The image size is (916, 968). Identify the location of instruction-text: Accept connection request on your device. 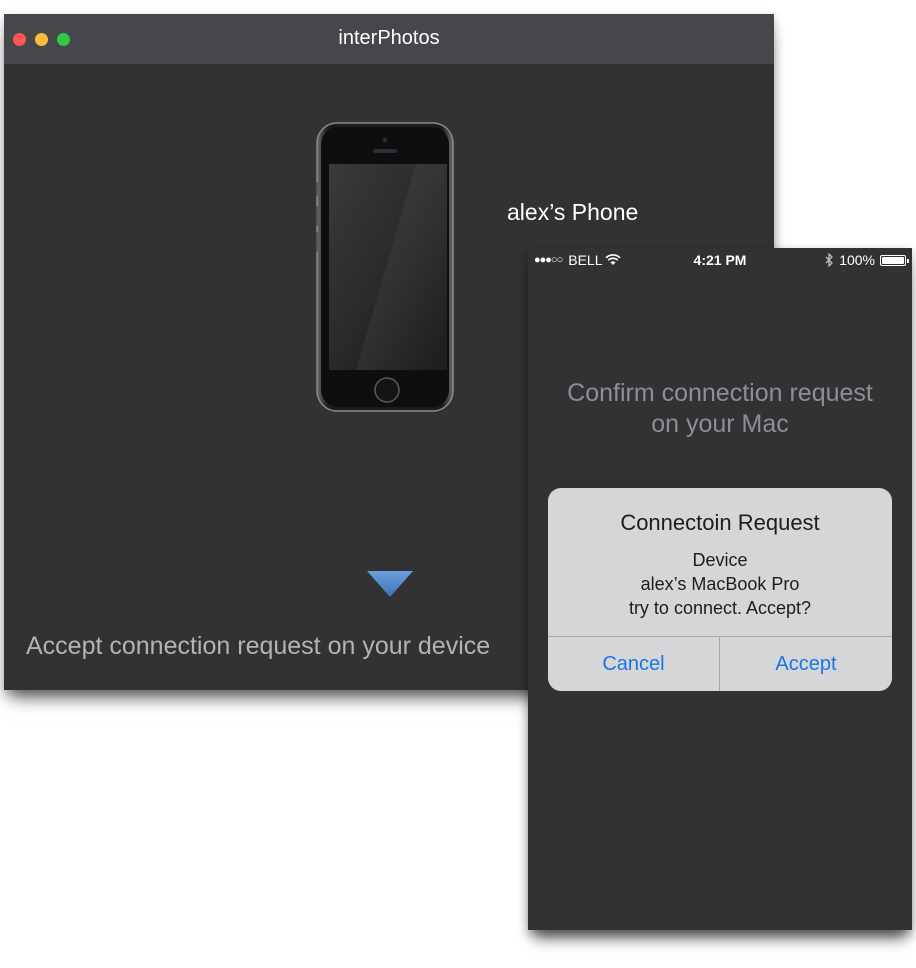
(258, 646).